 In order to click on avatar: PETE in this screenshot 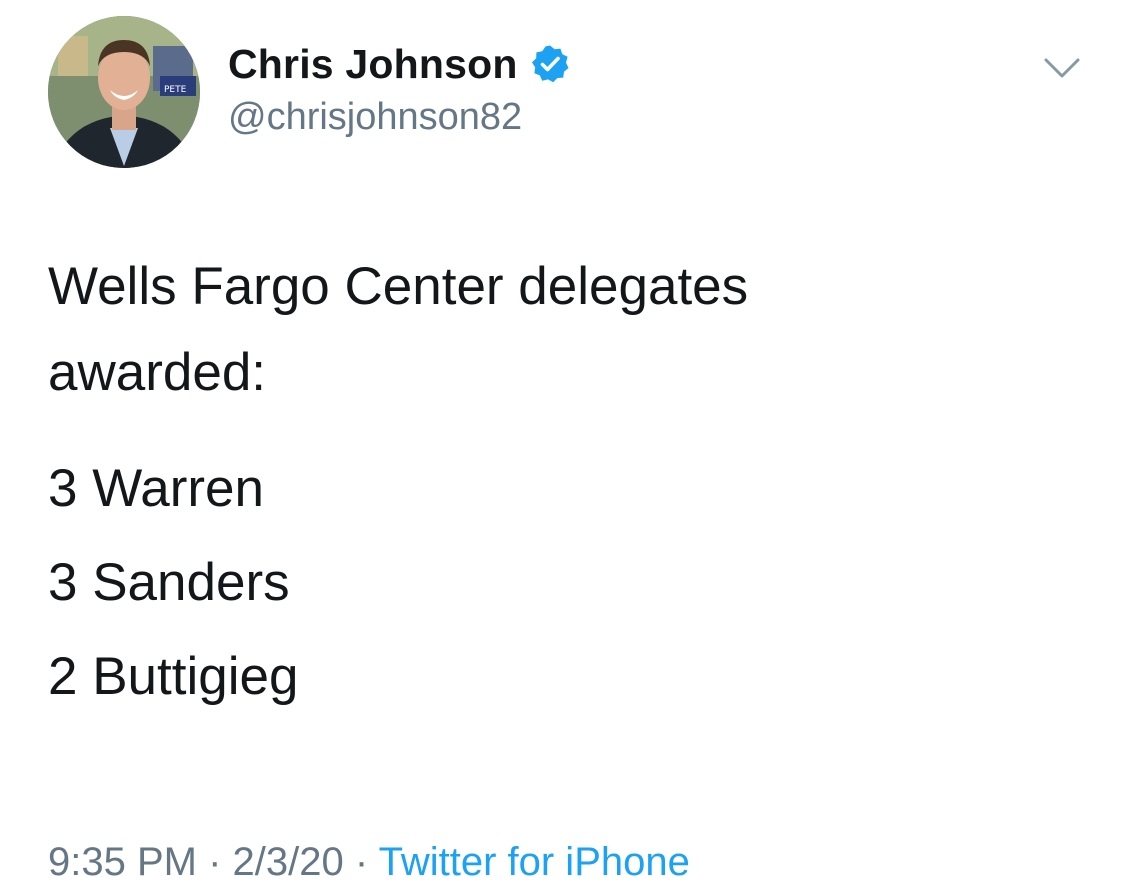, I will do `click(124, 92)`.